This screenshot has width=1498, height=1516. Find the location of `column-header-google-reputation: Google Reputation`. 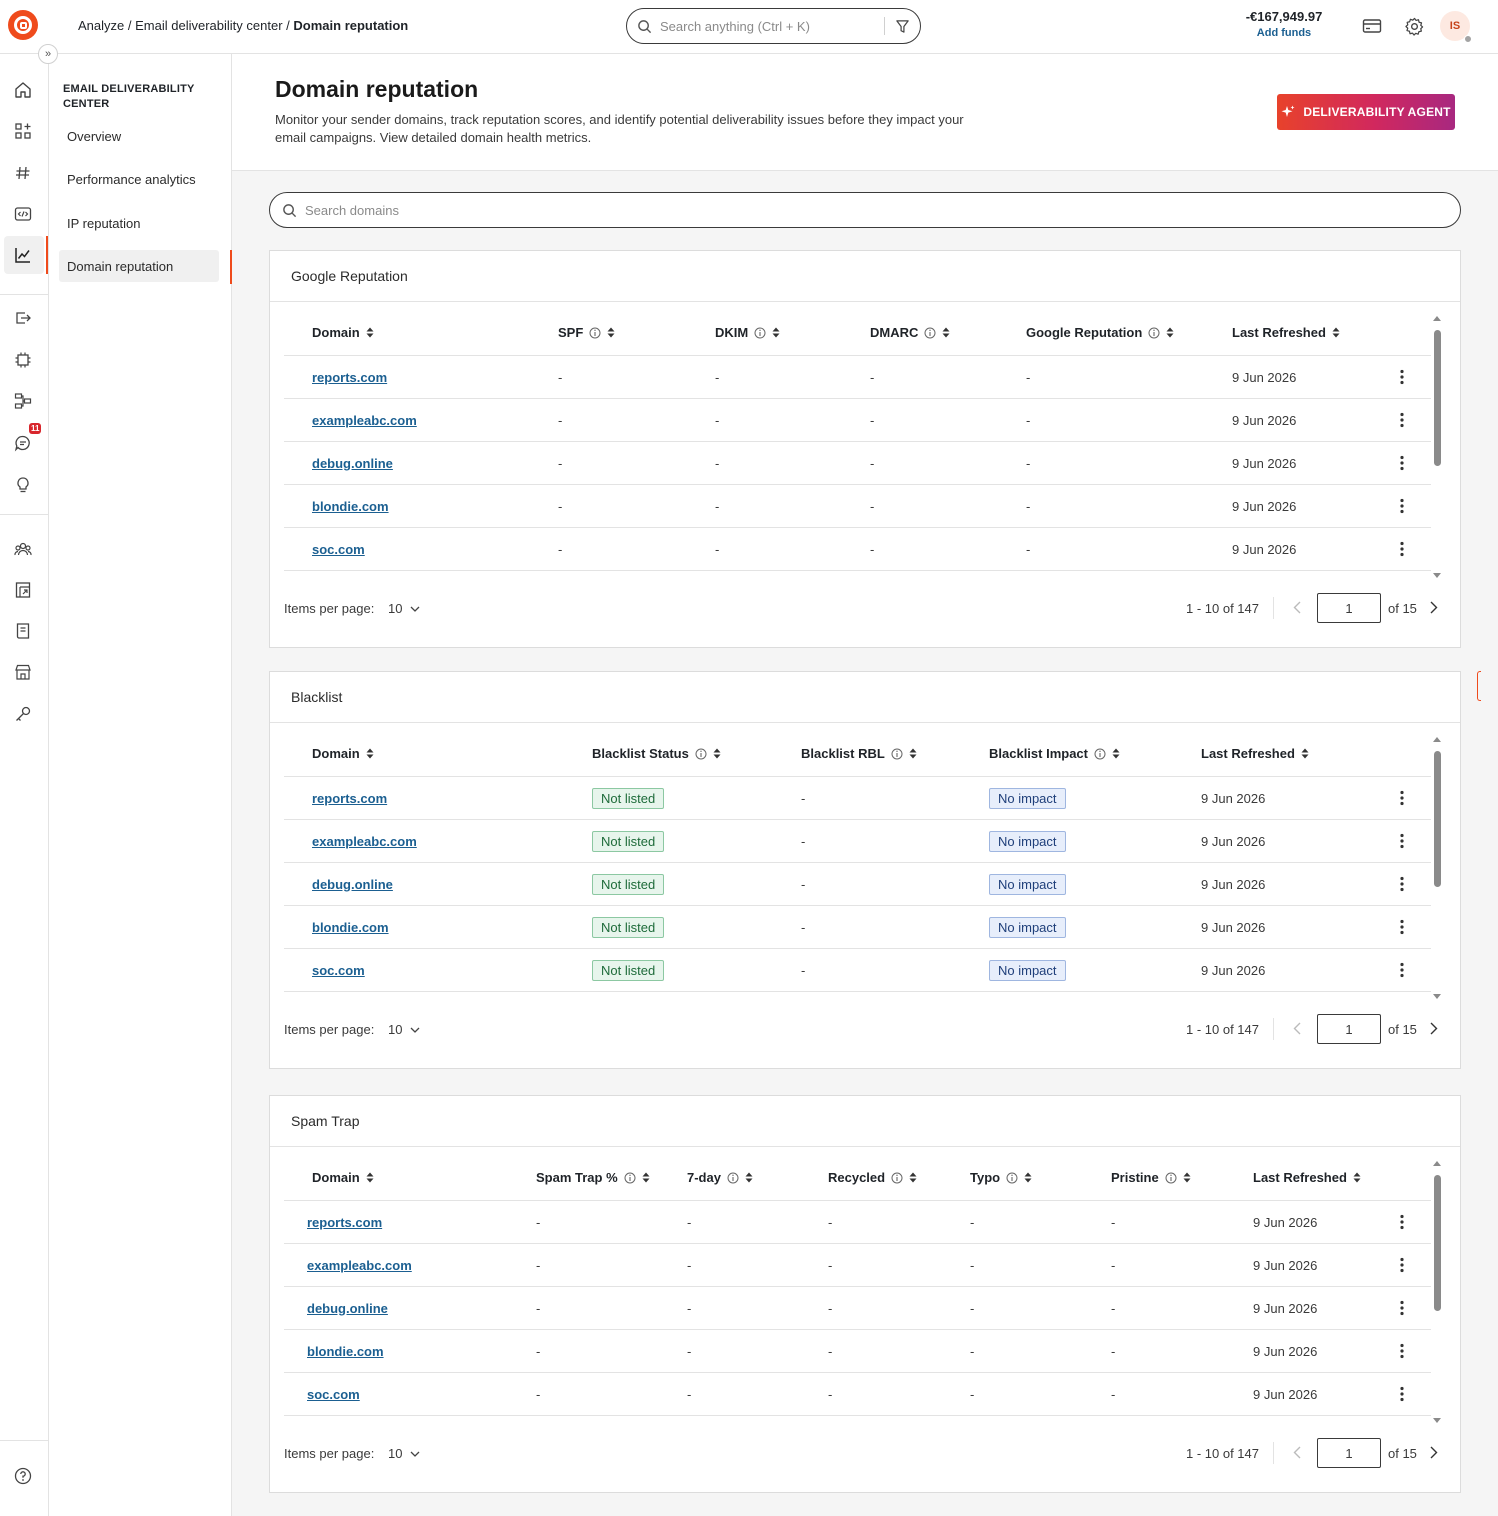

column-header-google-reputation: Google Reputation is located at coordinates (1100, 332).